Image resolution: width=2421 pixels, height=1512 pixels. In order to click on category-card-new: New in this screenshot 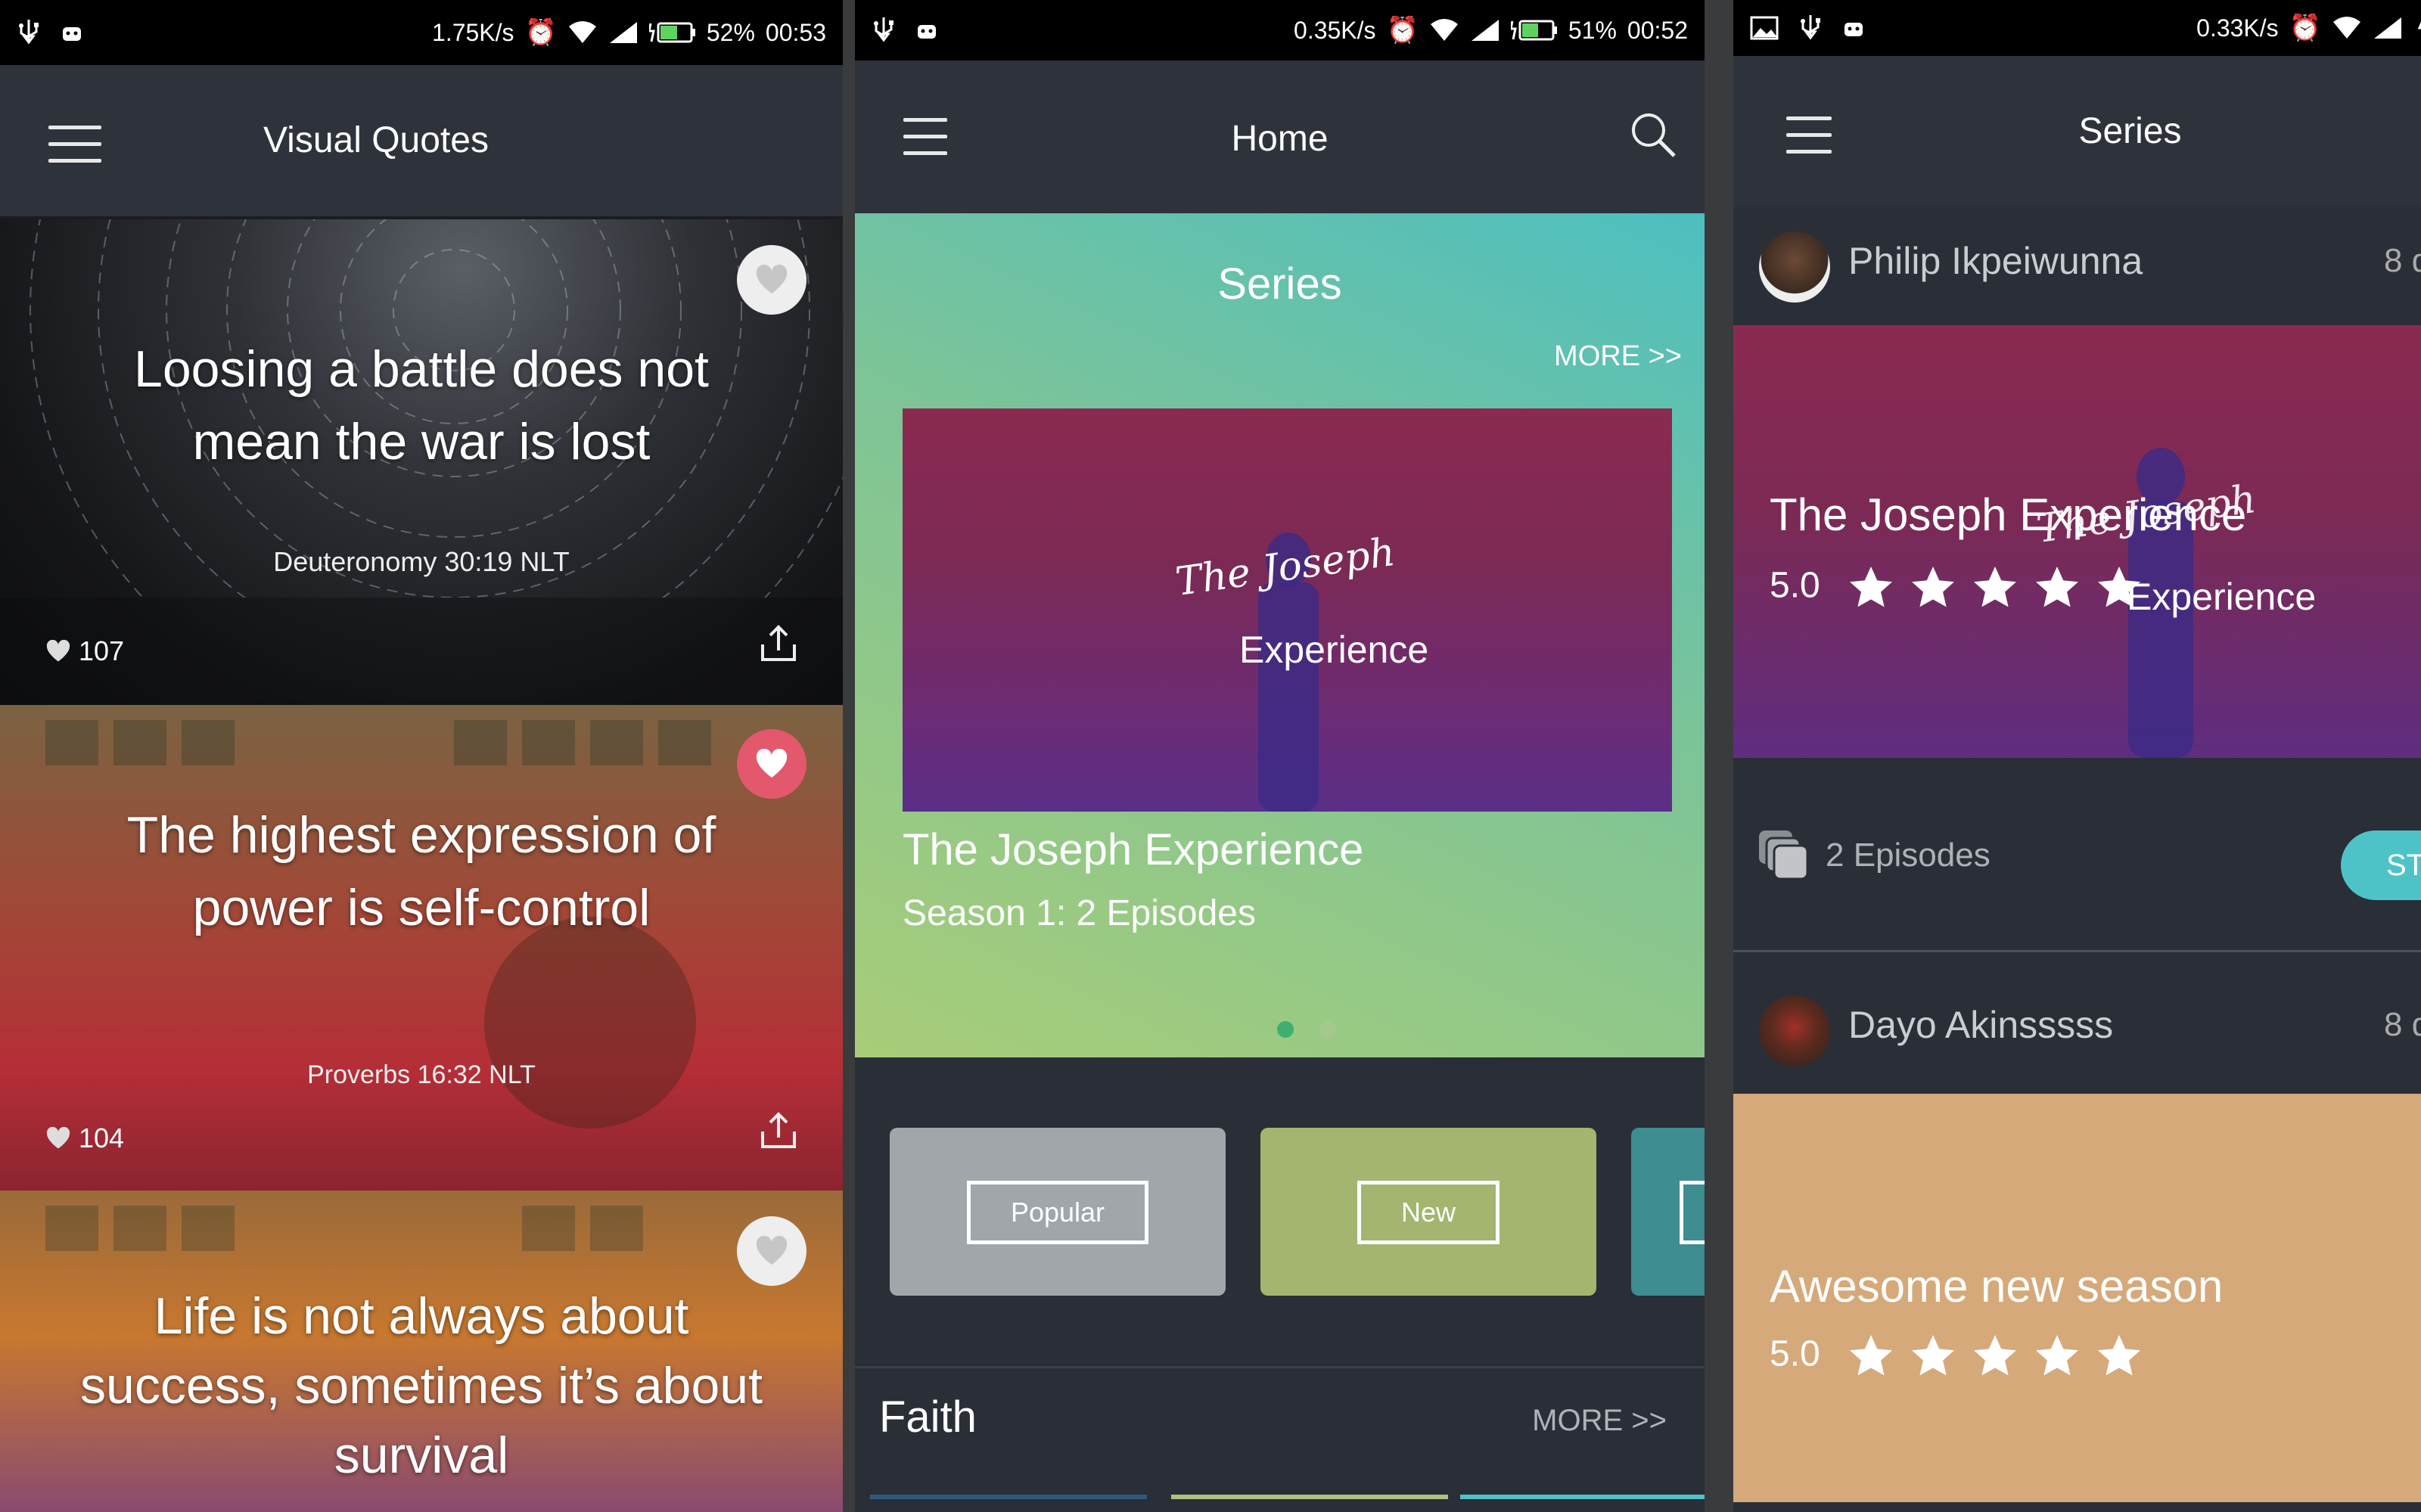, I will do `click(1428, 1212)`.